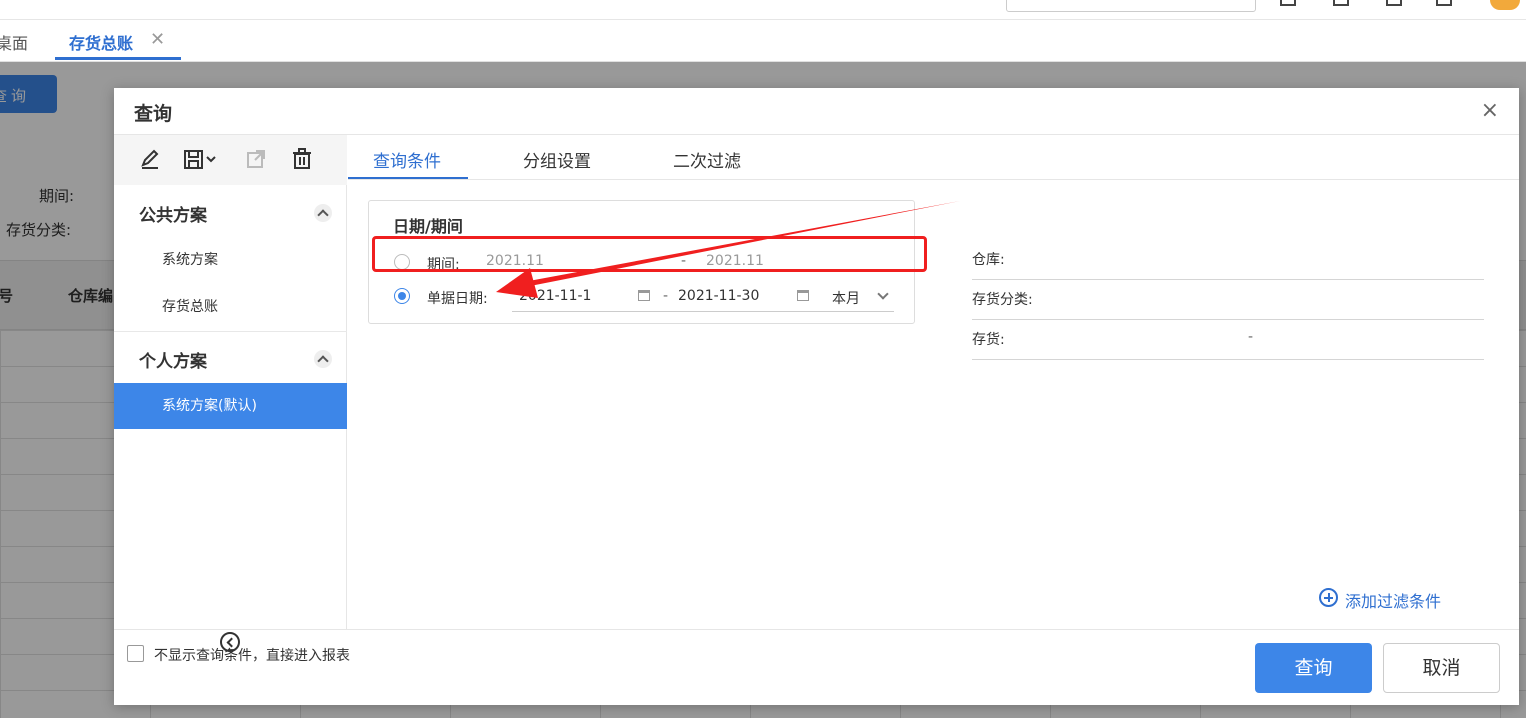  What do you see at coordinates (443, 265) in the screenshot?
I see `period-label: 期间:` at bounding box center [443, 265].